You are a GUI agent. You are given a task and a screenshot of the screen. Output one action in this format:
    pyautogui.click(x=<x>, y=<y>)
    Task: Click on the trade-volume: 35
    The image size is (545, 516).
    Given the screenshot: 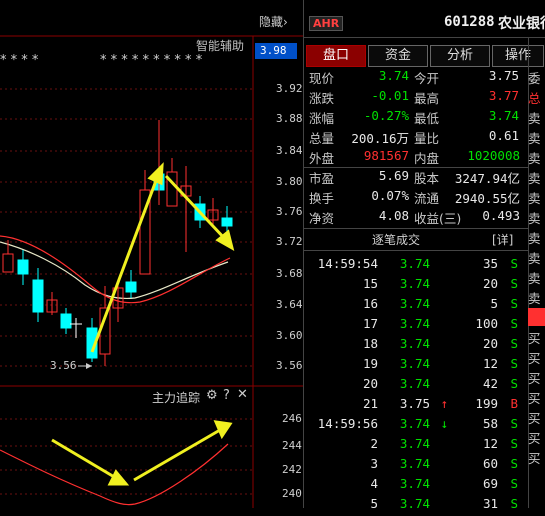 What is the action you would take?
    pyautogui.click(x=490, y=263)
    